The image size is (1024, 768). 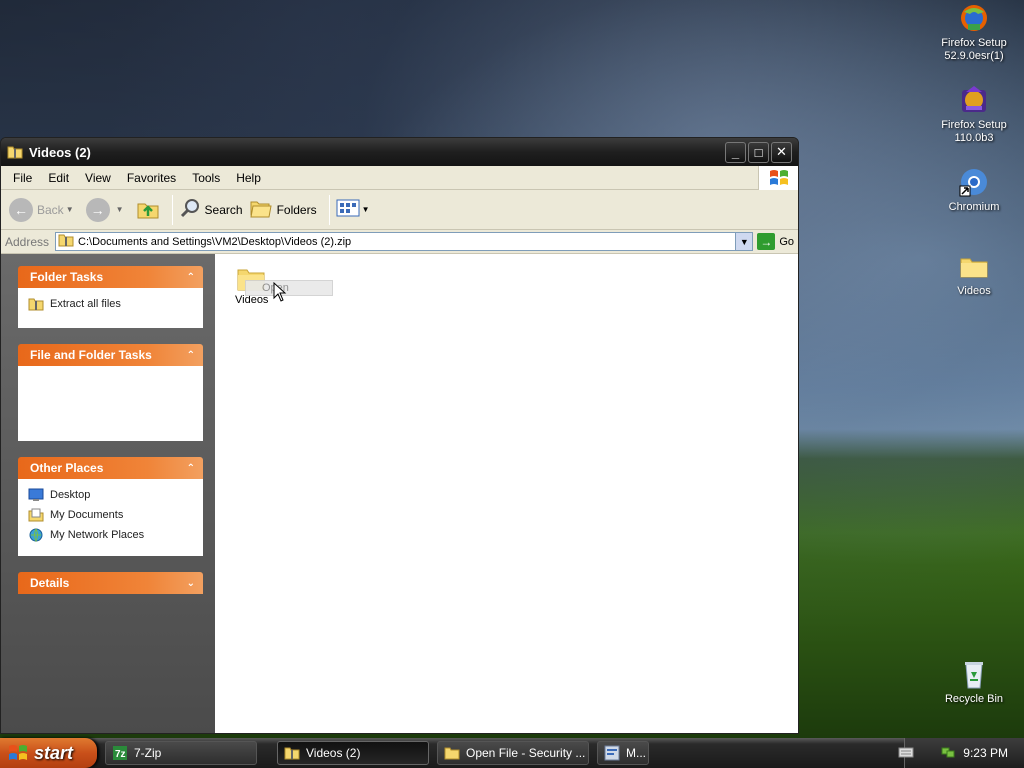 I want to click on menu-edit: Edit, so click(x=58, y=178).